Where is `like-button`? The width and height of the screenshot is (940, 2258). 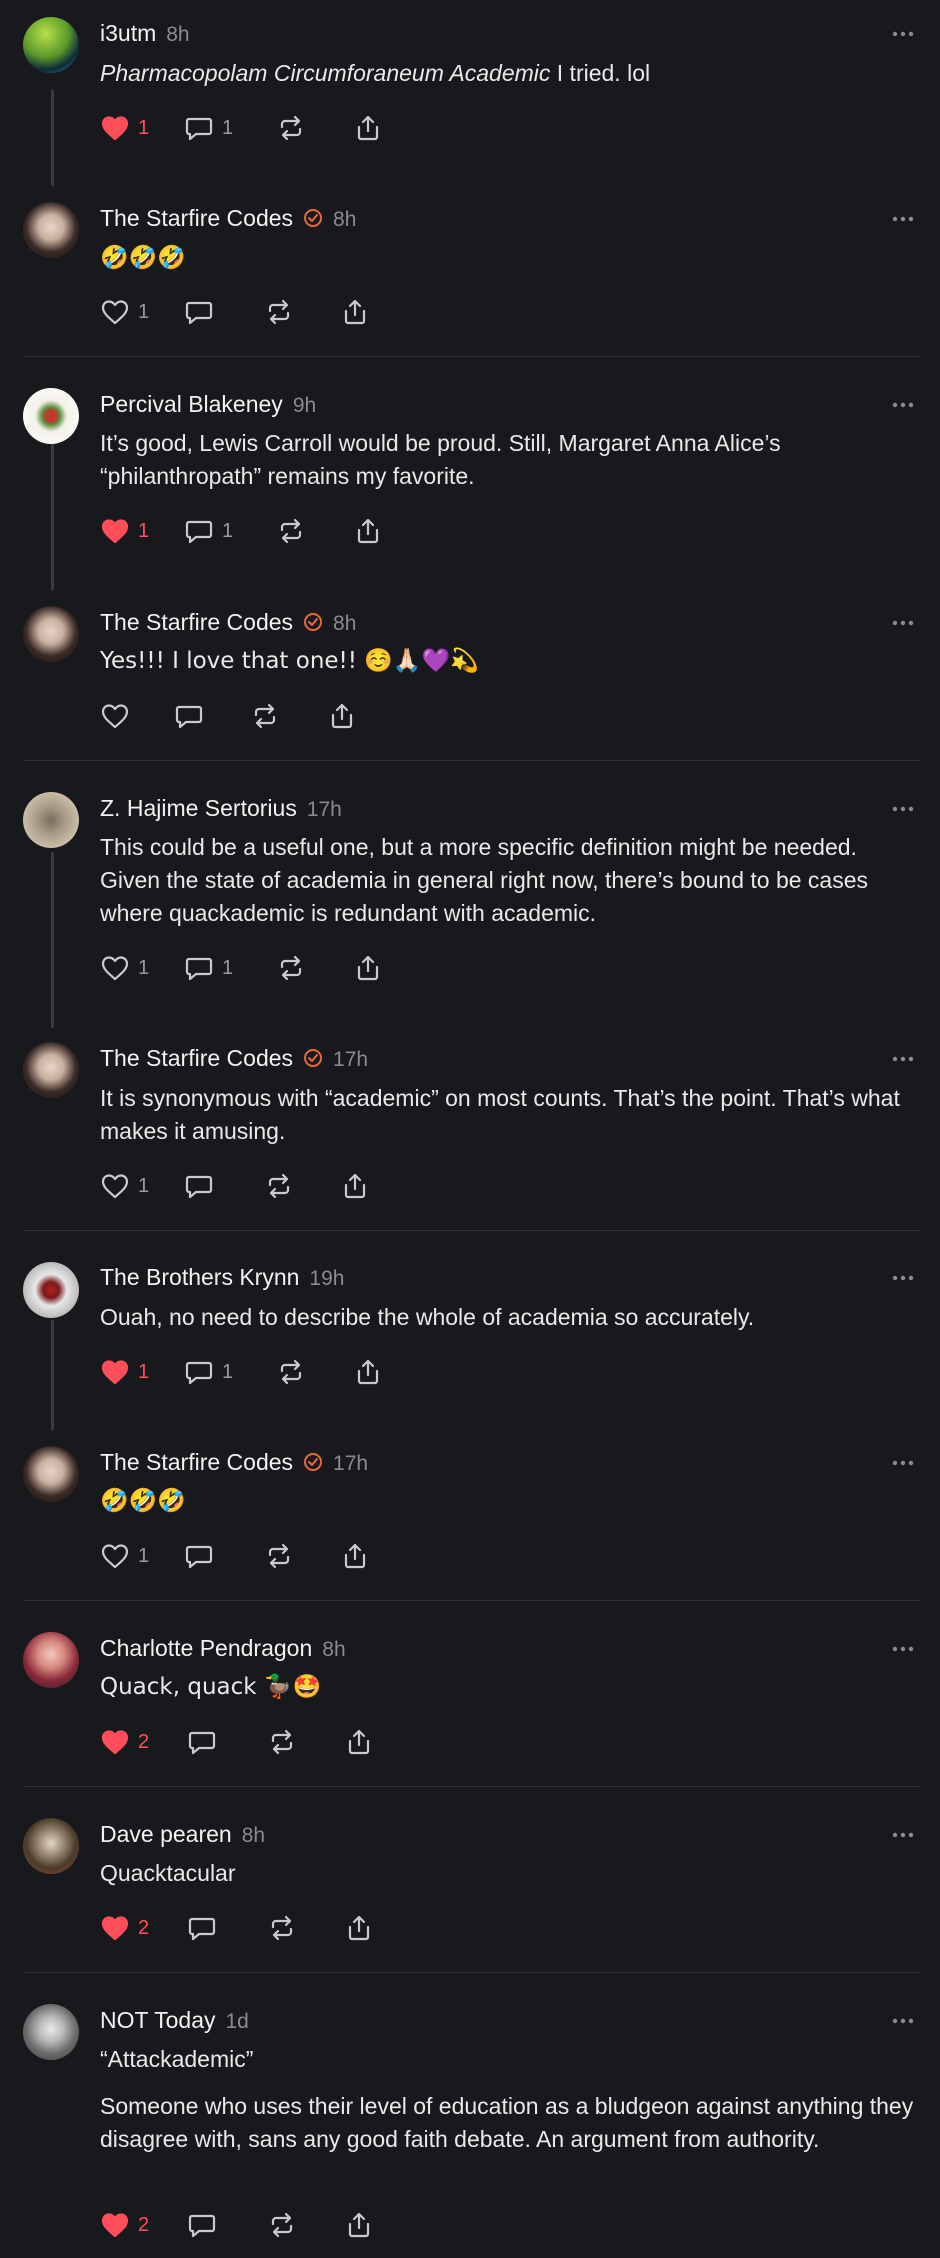 like-button is located at coordinates (115, 716).